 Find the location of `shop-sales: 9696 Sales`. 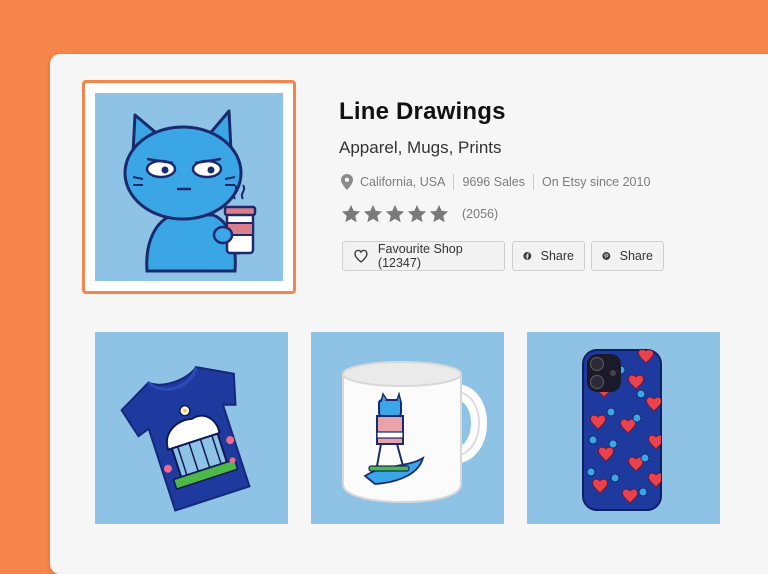

shop-sales: 9696 Sales is located at coordinates (493, 182).